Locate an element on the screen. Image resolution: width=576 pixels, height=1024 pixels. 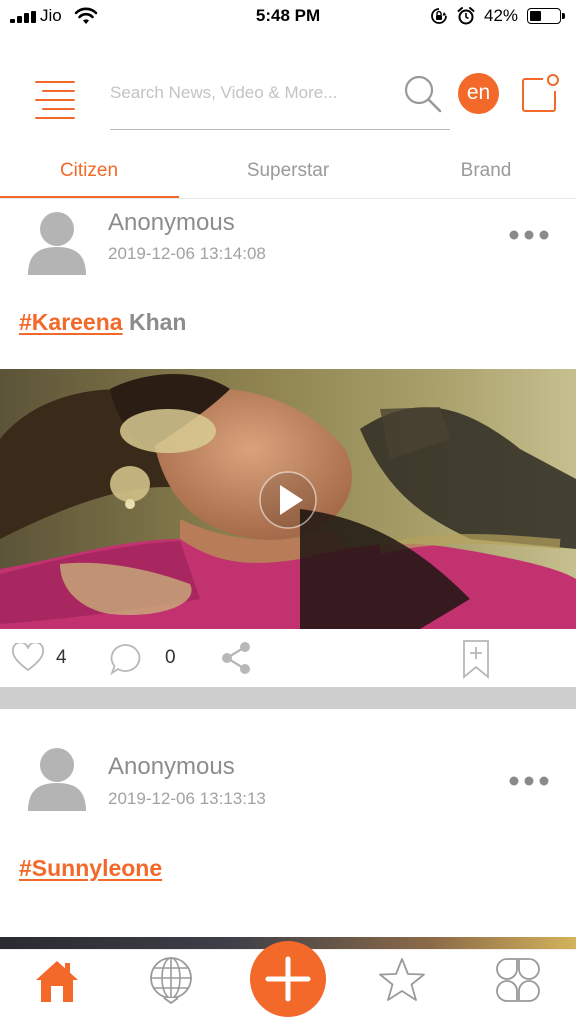
search-input is located at coordinates (250, 93).